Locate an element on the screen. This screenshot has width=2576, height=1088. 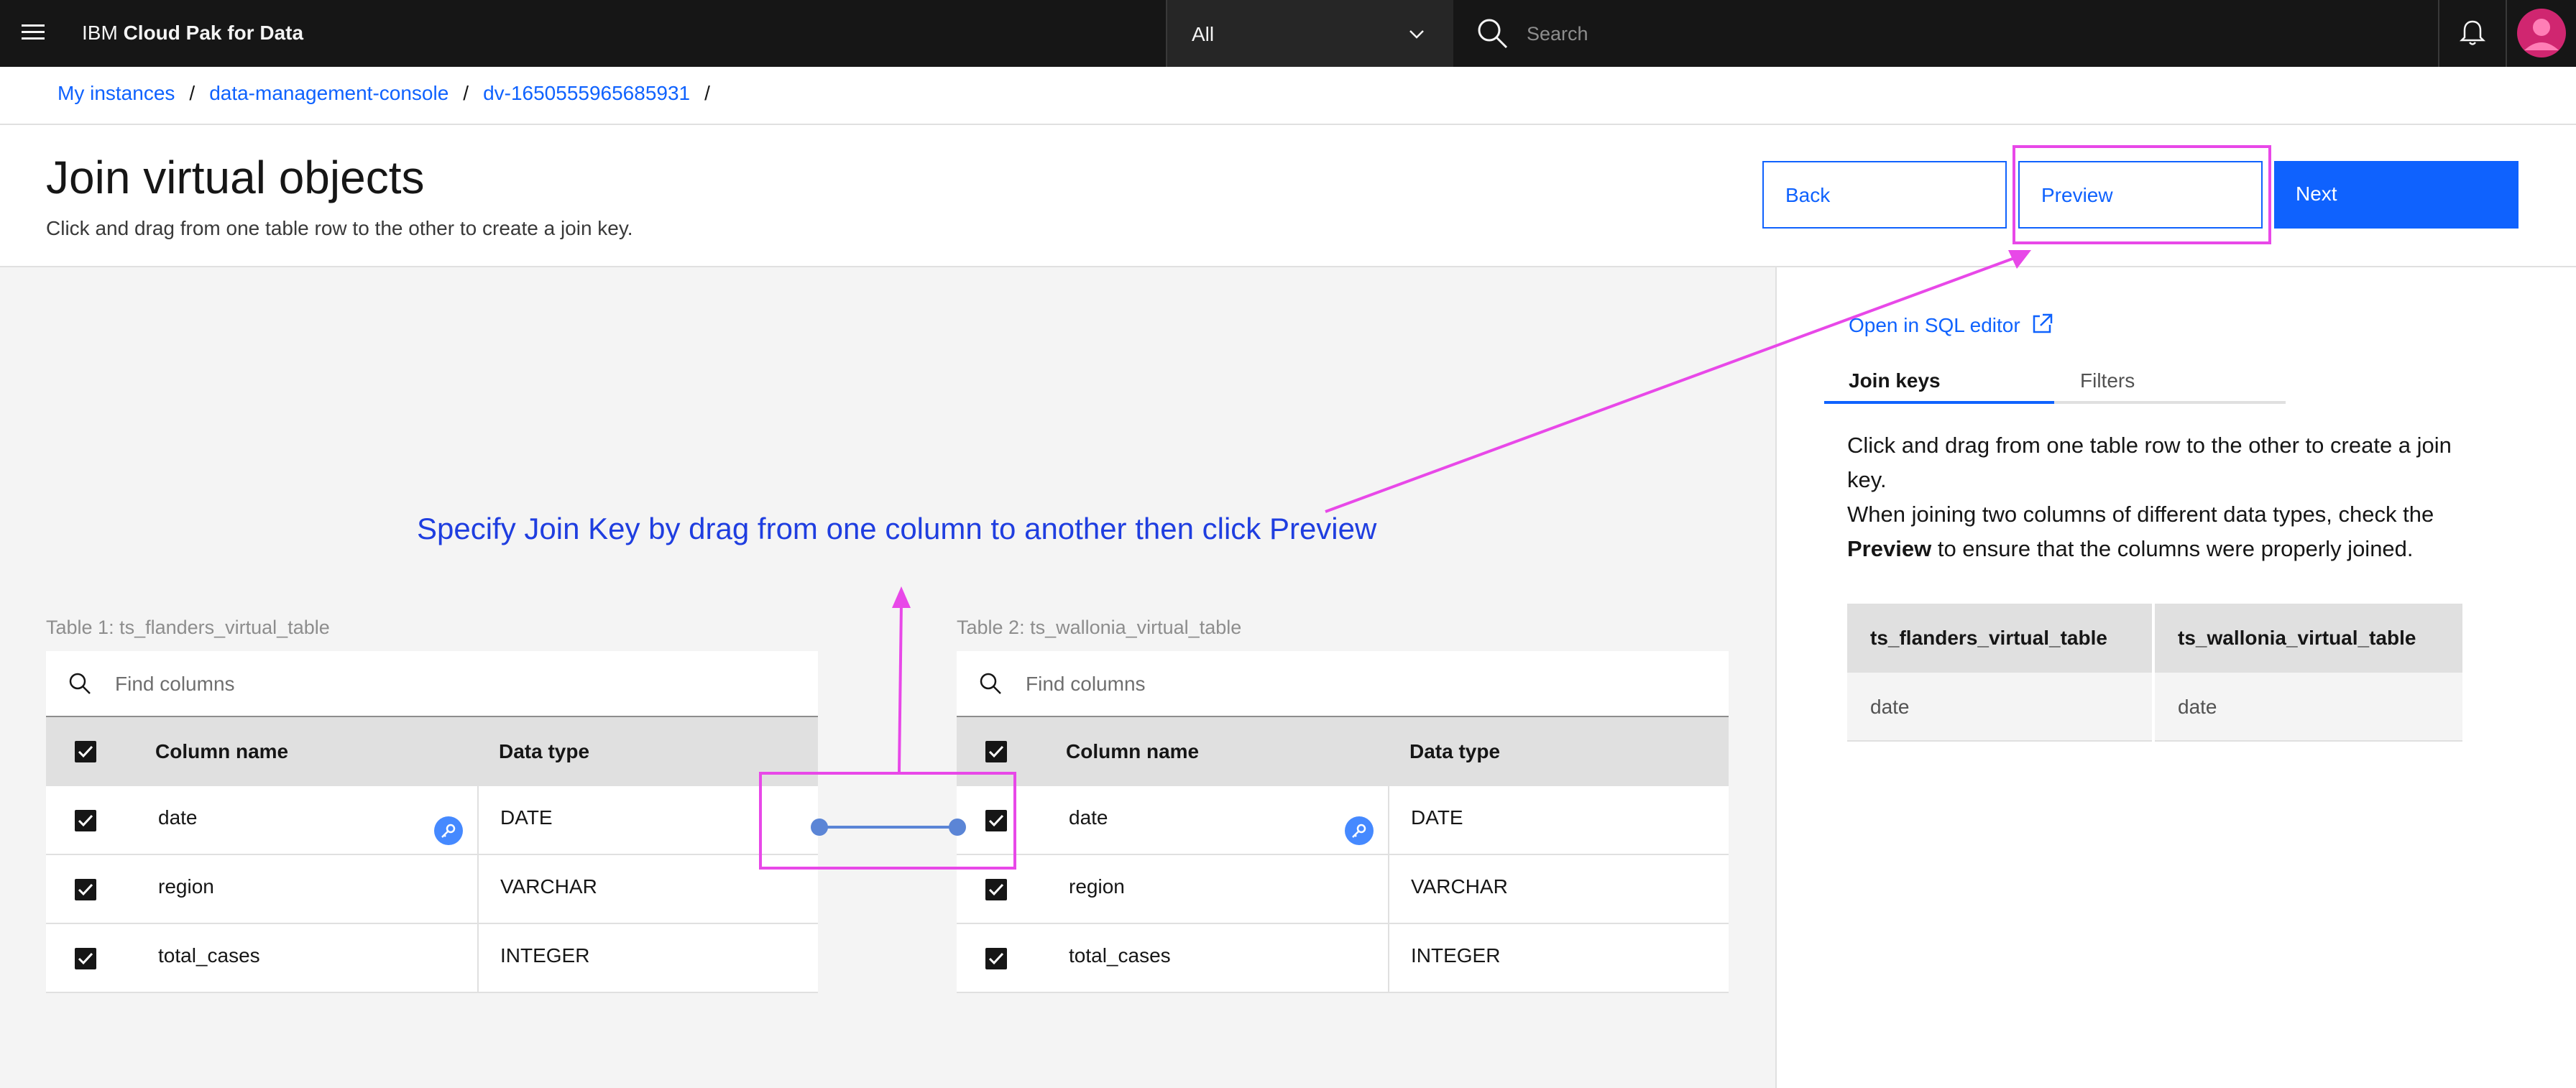
breadcrumb-data-management-console: data-management-console is located at coordinates (328, 93).